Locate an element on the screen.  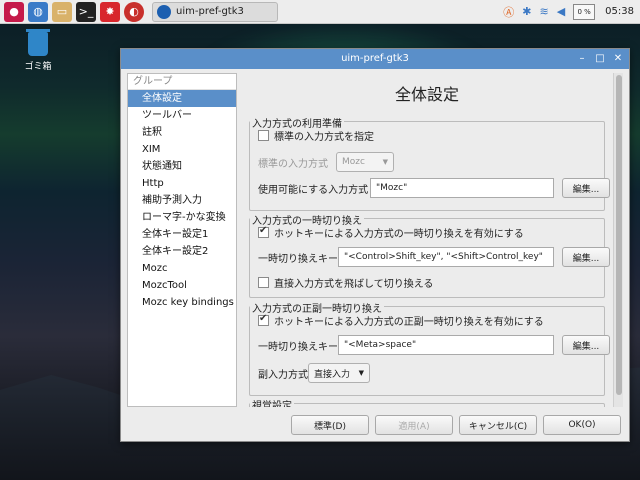
default-im-row: 標準の入力方式 Mozc ▼ is located at coordinates (326, 162).